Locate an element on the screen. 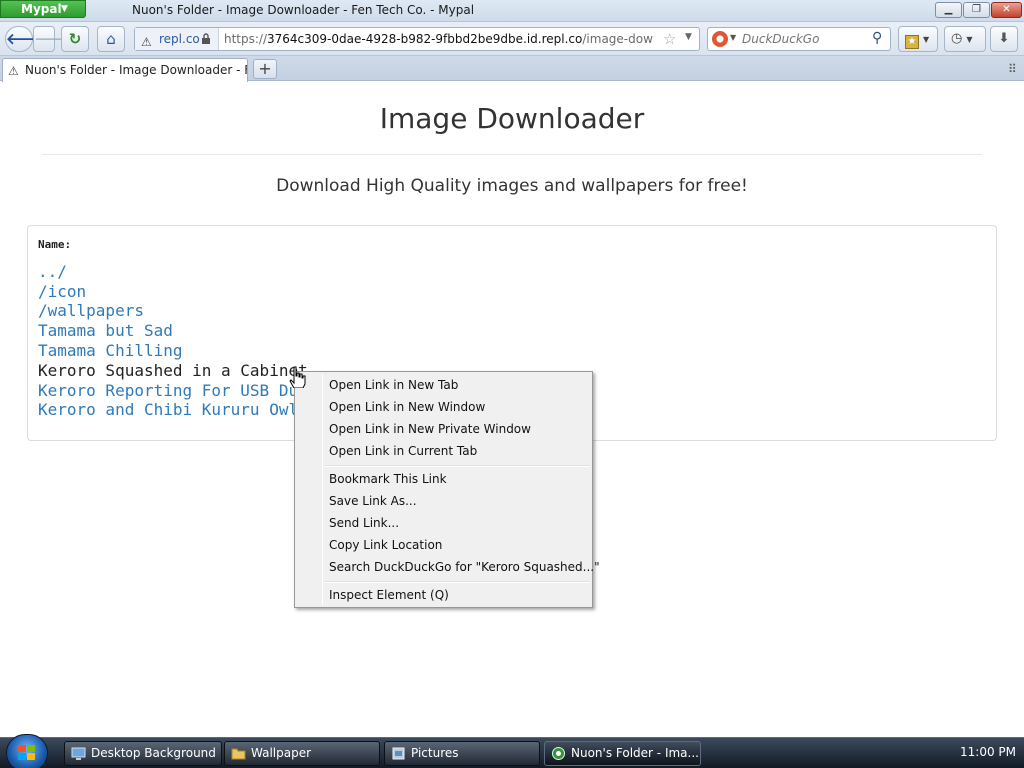  bookmarks-icon: ★ is located at coordinates (912, 42).